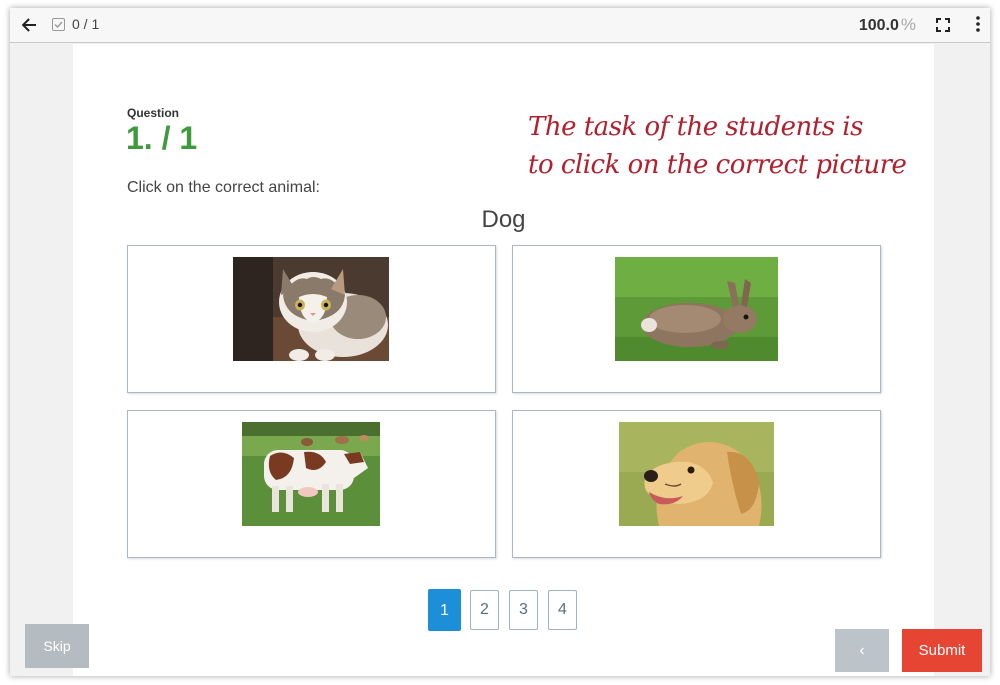  What do you see at coordinates (484, 610) in the screenshot?
I see `page-button-2: 2` at bounding box center [484, 610].